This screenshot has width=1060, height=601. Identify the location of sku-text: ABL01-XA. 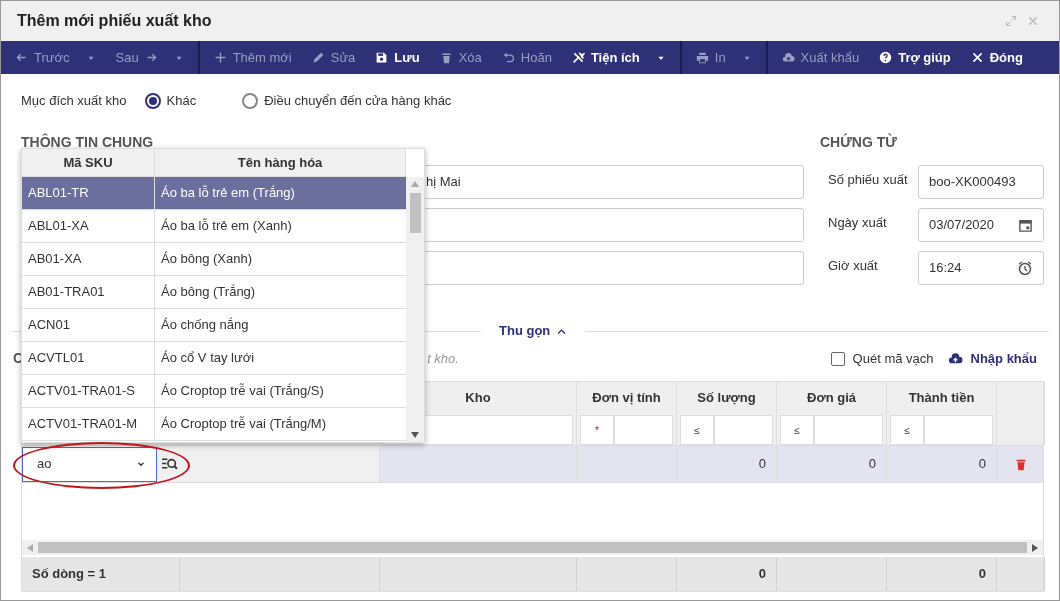
(88, 226).